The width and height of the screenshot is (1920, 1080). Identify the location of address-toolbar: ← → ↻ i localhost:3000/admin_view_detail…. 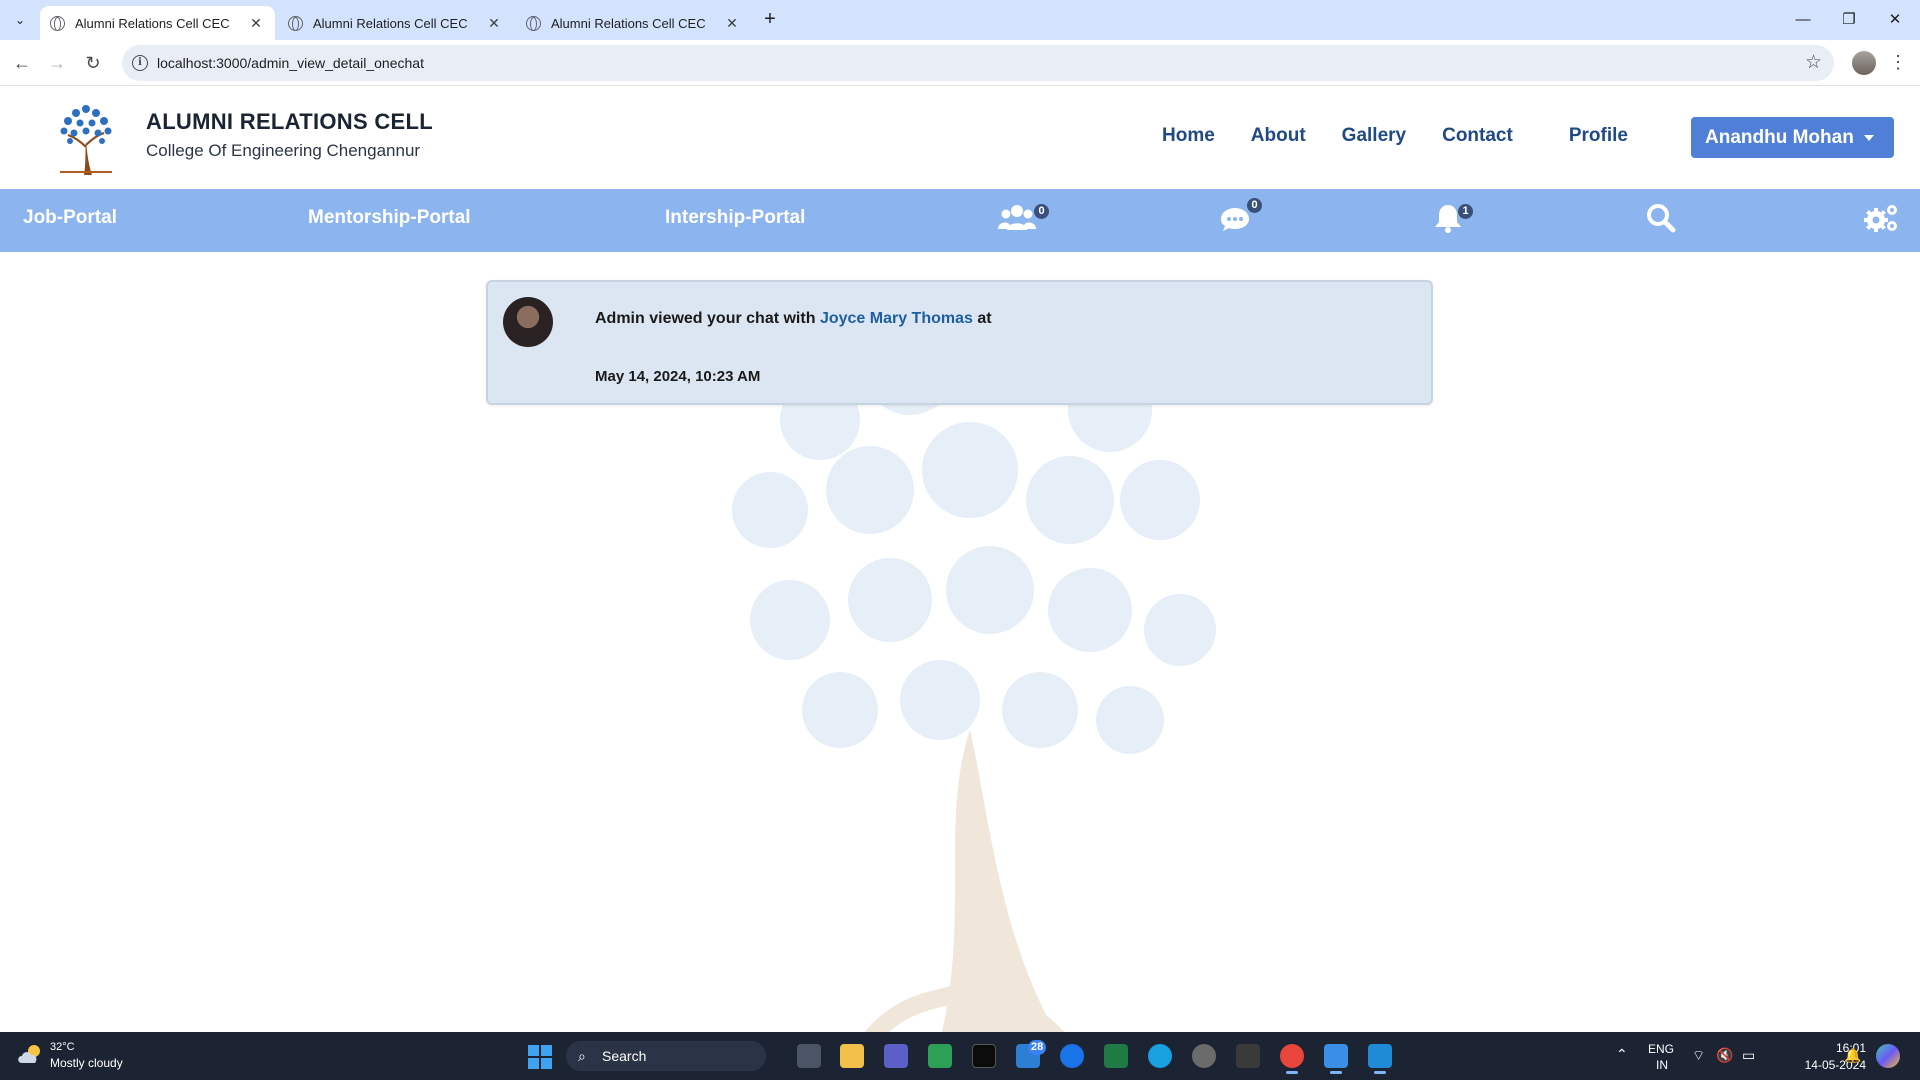
(960, 63).